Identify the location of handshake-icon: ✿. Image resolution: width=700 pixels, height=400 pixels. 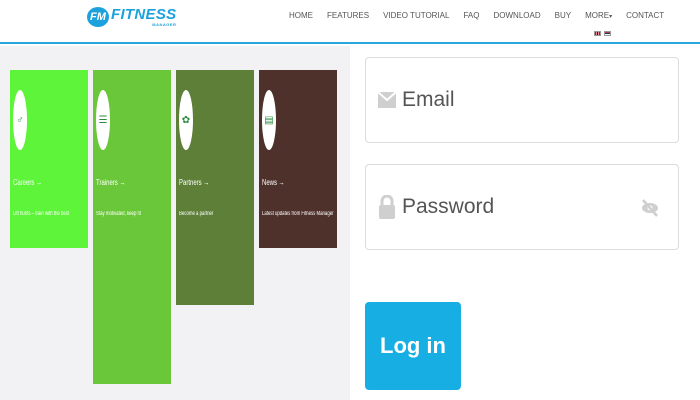
(186, 120).